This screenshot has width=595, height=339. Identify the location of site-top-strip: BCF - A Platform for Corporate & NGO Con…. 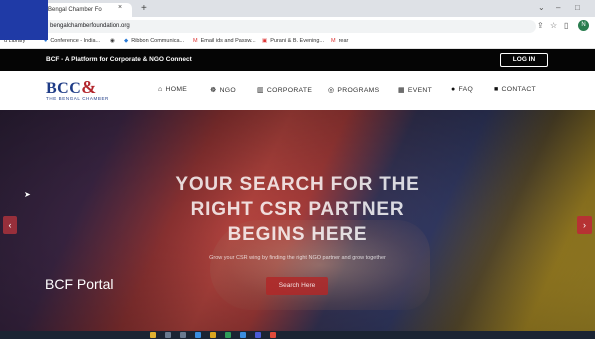
(297, 60).